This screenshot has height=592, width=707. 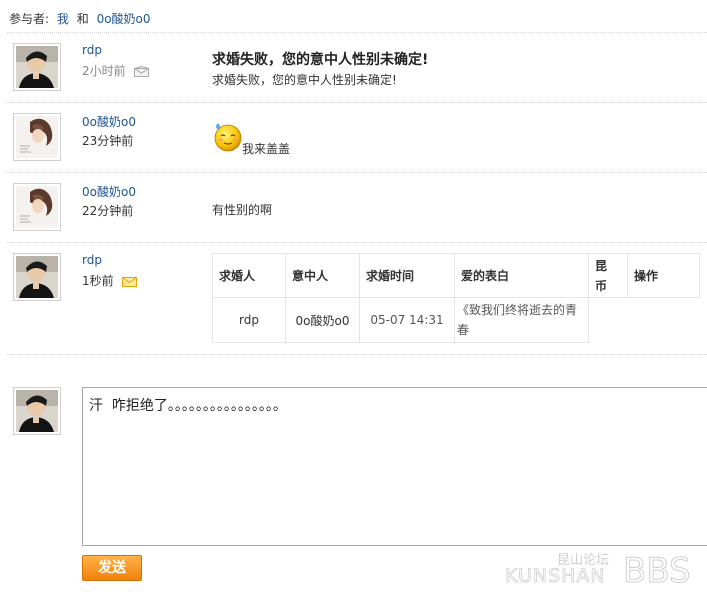 What do you see at coordinates (108, 211) in the screenshot?
I see `time-text: 22分钟前` at bounding box center [108, 211].